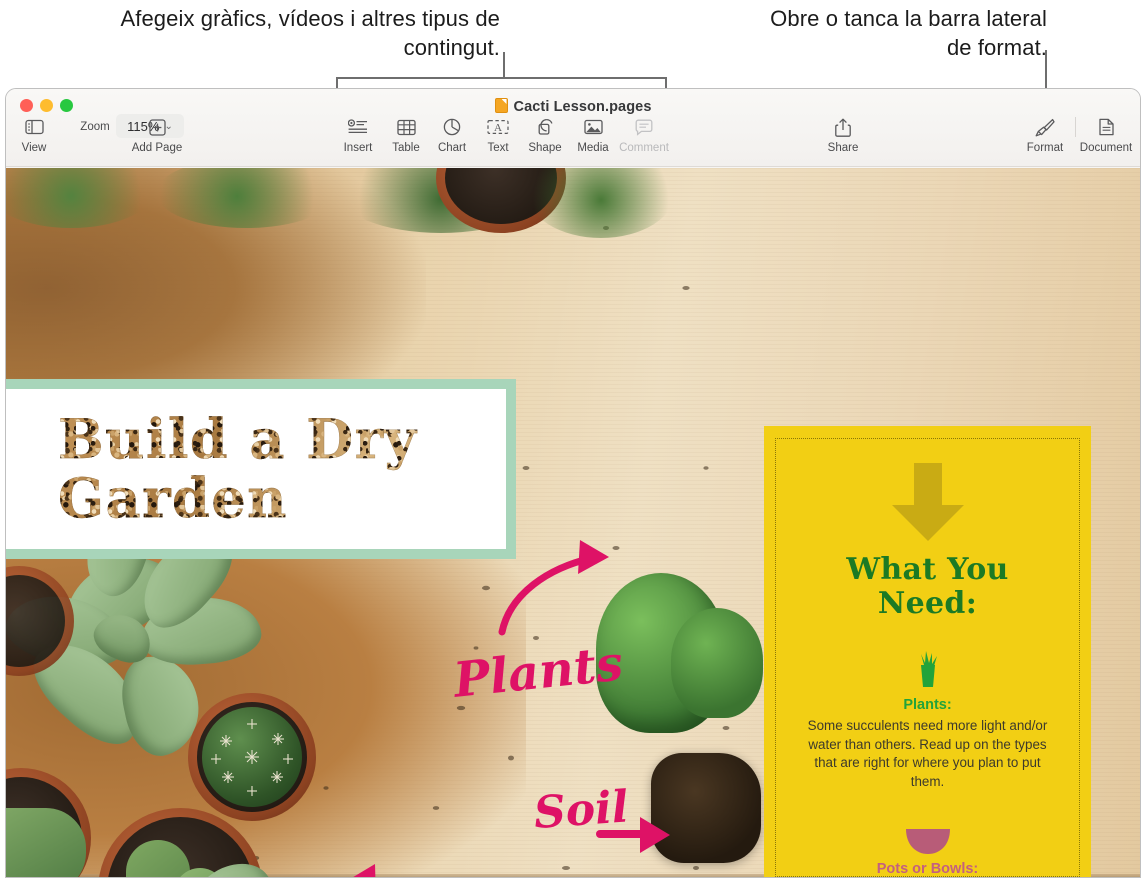 The width and height of the screenshot is (1146, 878). I want to click on document-icon, so click(1106, 127).